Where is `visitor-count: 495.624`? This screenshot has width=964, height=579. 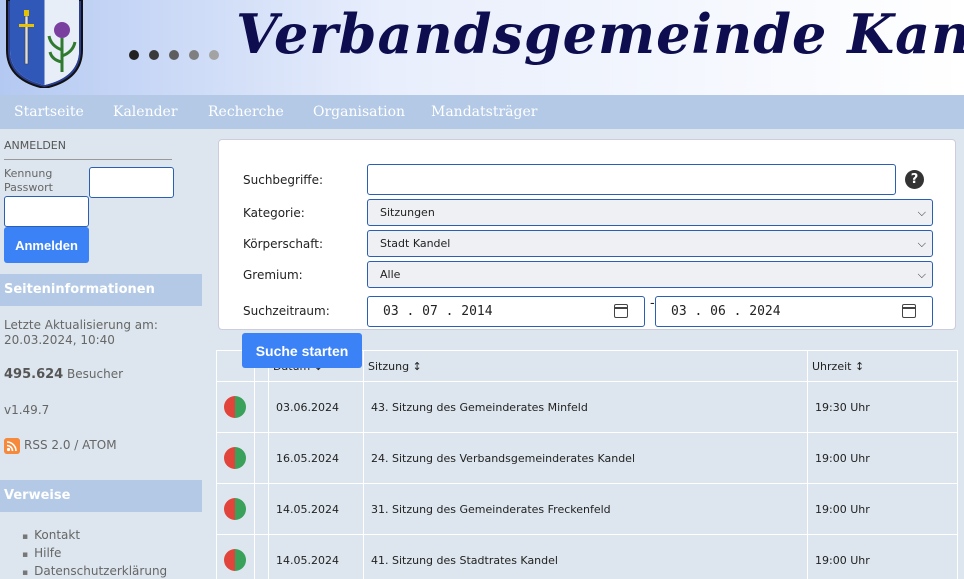 visitor-count: 495.624 is located at coordinates (34, 374).